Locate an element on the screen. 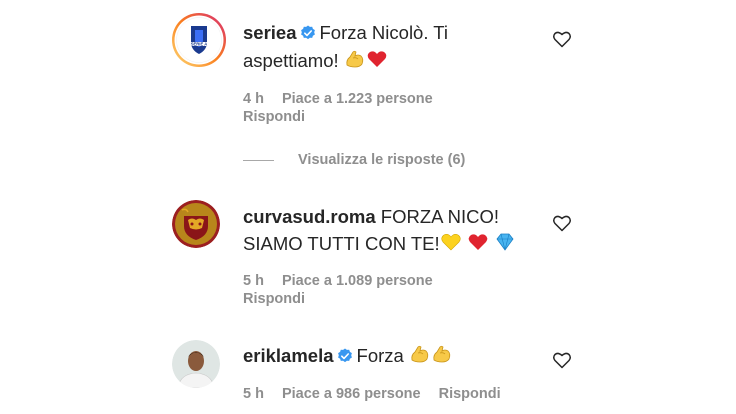 The image size is (736, 414). serie-a-logo-icon: SERIE A is located at coordinates (199, 40).